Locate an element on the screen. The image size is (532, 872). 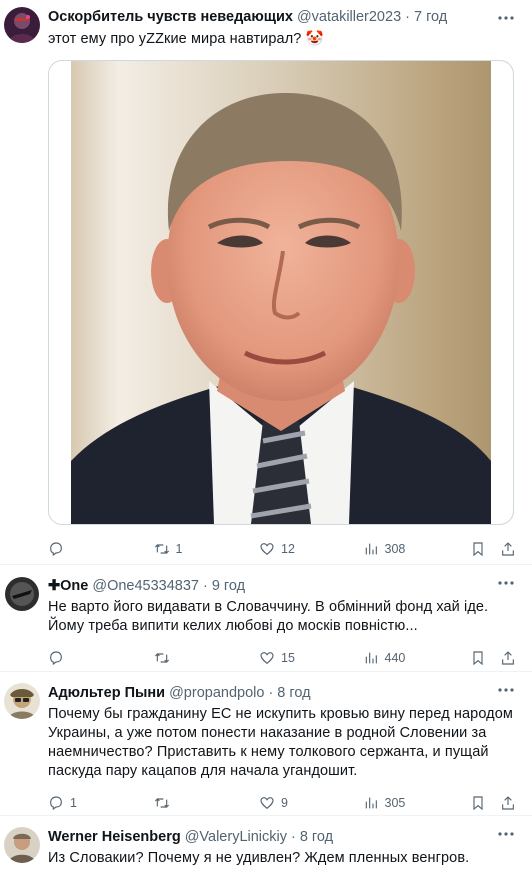
tweet-actions: 1 9 305 is located at coordinates (282, 803).